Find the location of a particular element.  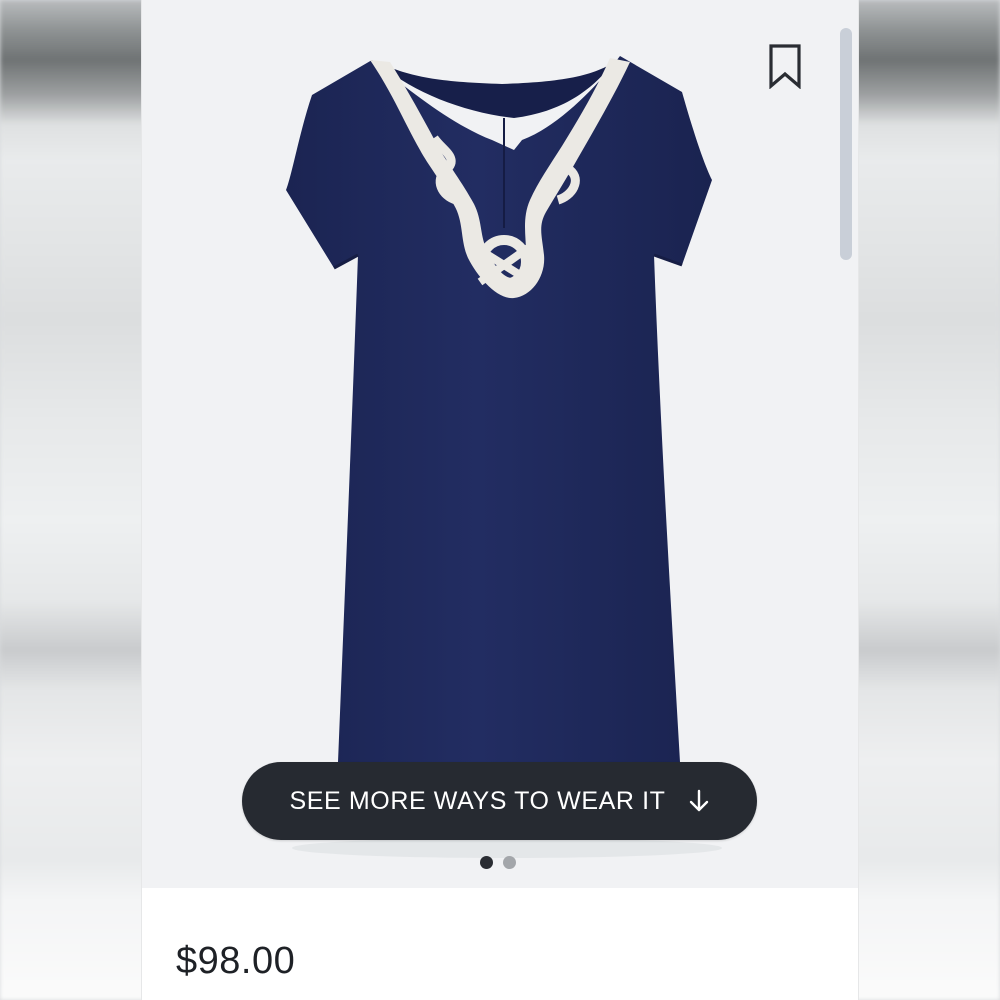

see-more-ways-label: SEE MORE WAYS TO WEAR IT is located at coordinates (477, 800).